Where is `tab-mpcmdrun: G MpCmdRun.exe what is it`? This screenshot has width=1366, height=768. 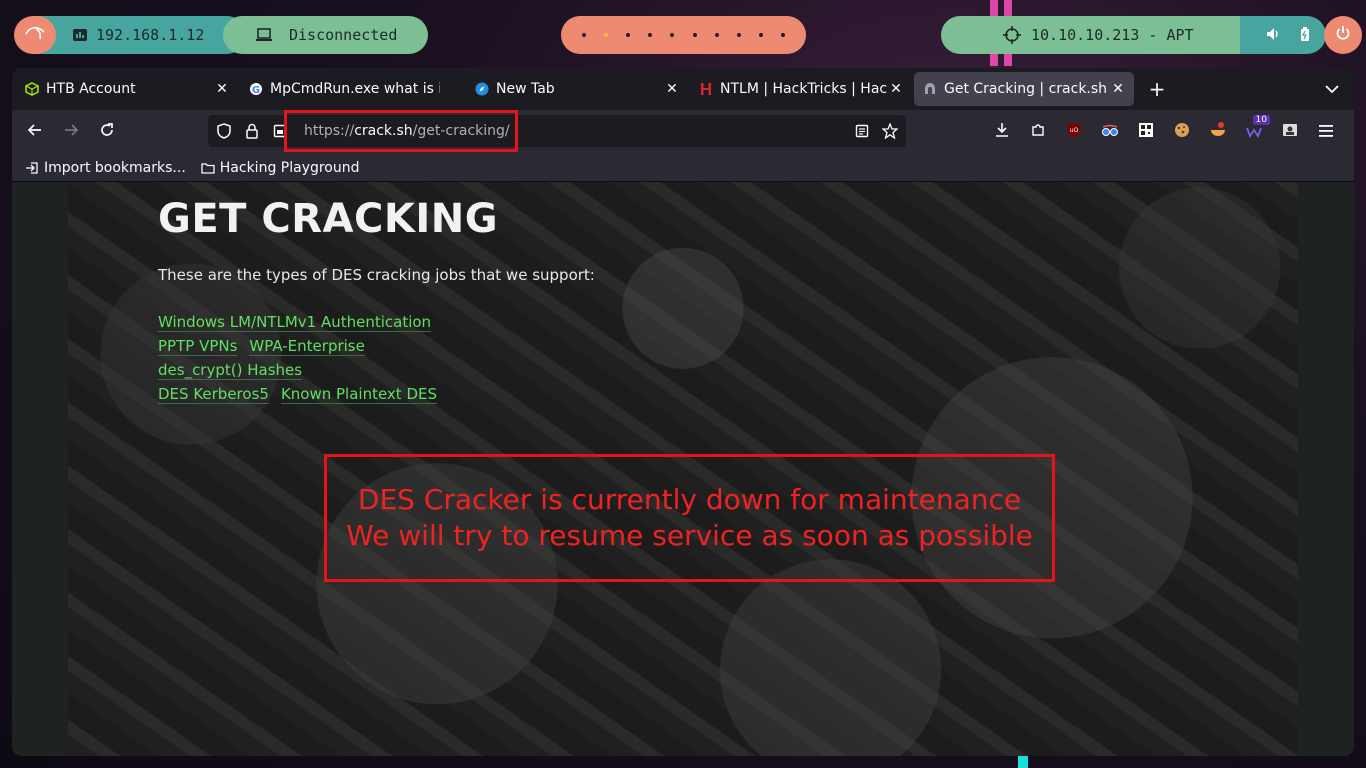
tab-mpcmdrun: G MpCmdRun.exe what is it is located at coordinates (352, 89).